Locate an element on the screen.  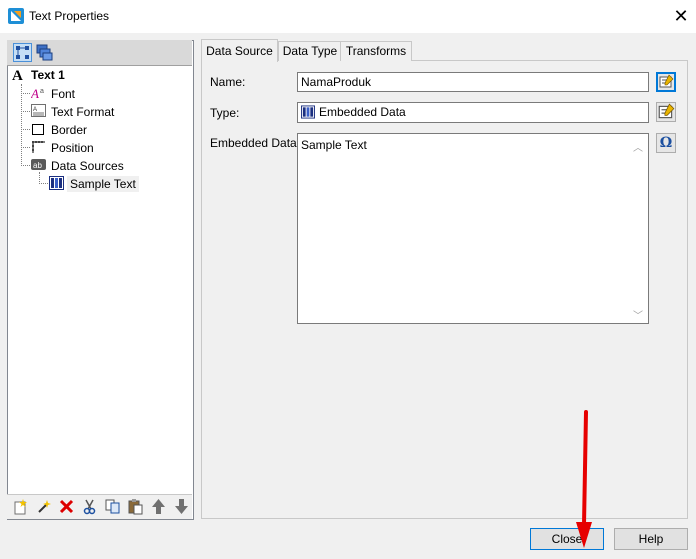
name-label: Name: is located at coordinates (228, 82).